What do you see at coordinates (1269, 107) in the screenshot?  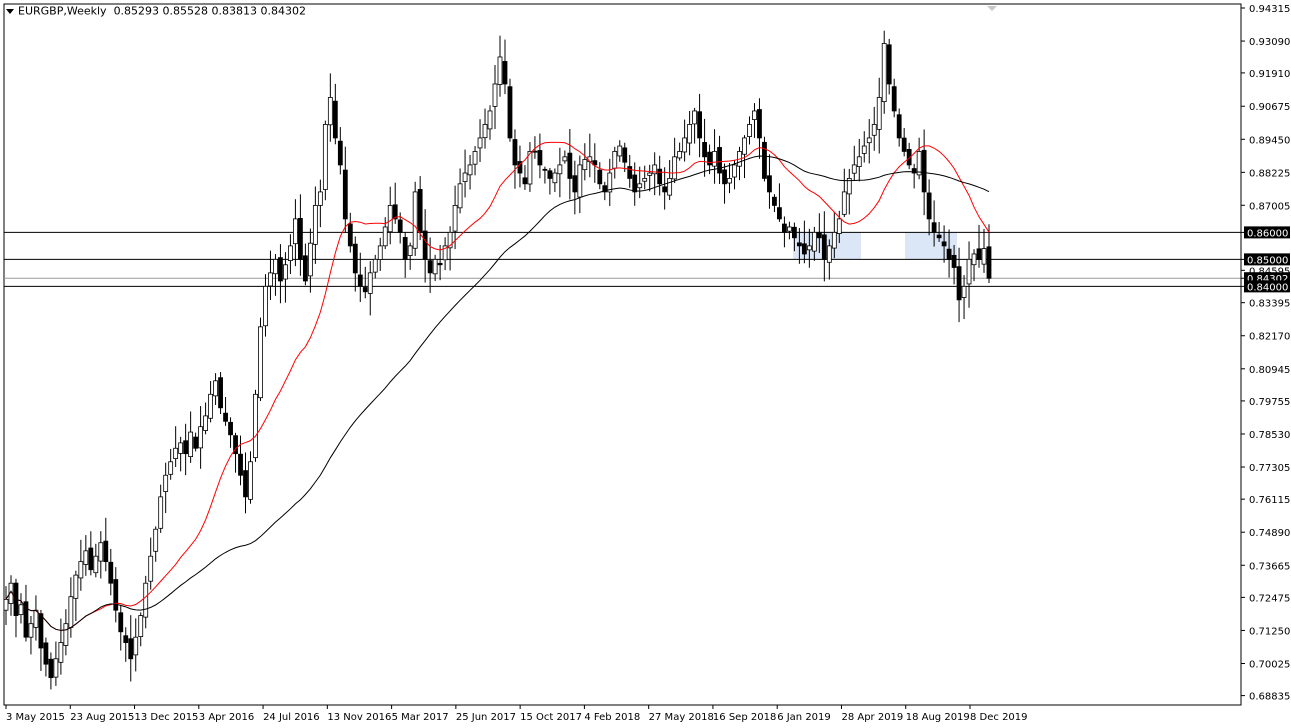 I see `price-tick-label: 0.90675` at bounding box center [1269, 107].